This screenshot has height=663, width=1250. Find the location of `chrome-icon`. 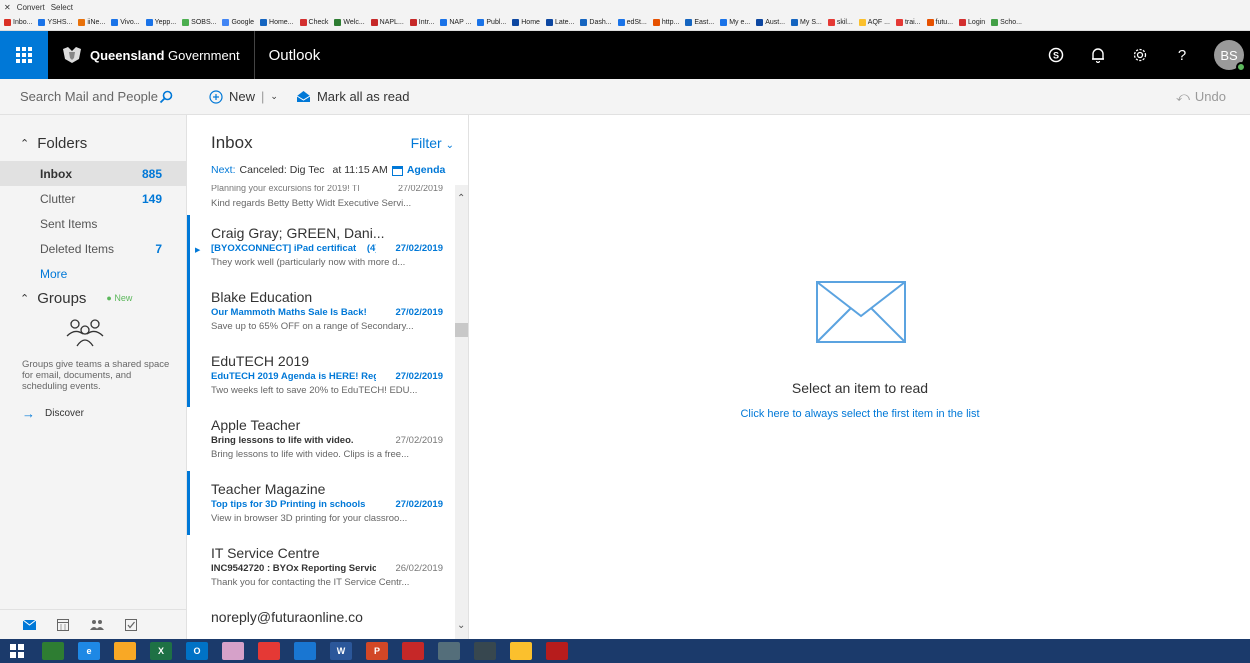

chrome-icon is located at coordinates (269, 651).